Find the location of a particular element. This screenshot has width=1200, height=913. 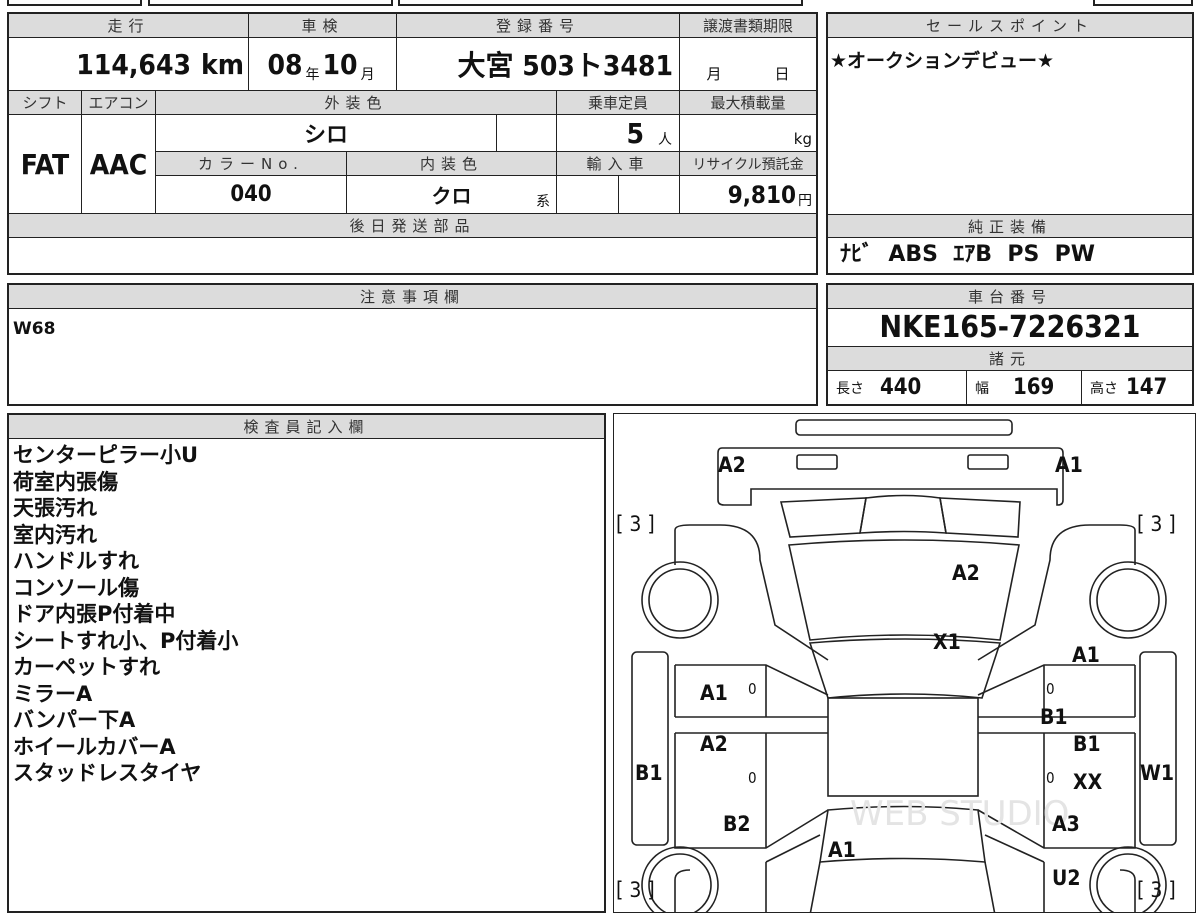

max-load-label: 最大積載量 is located at coordinates (748, 103).